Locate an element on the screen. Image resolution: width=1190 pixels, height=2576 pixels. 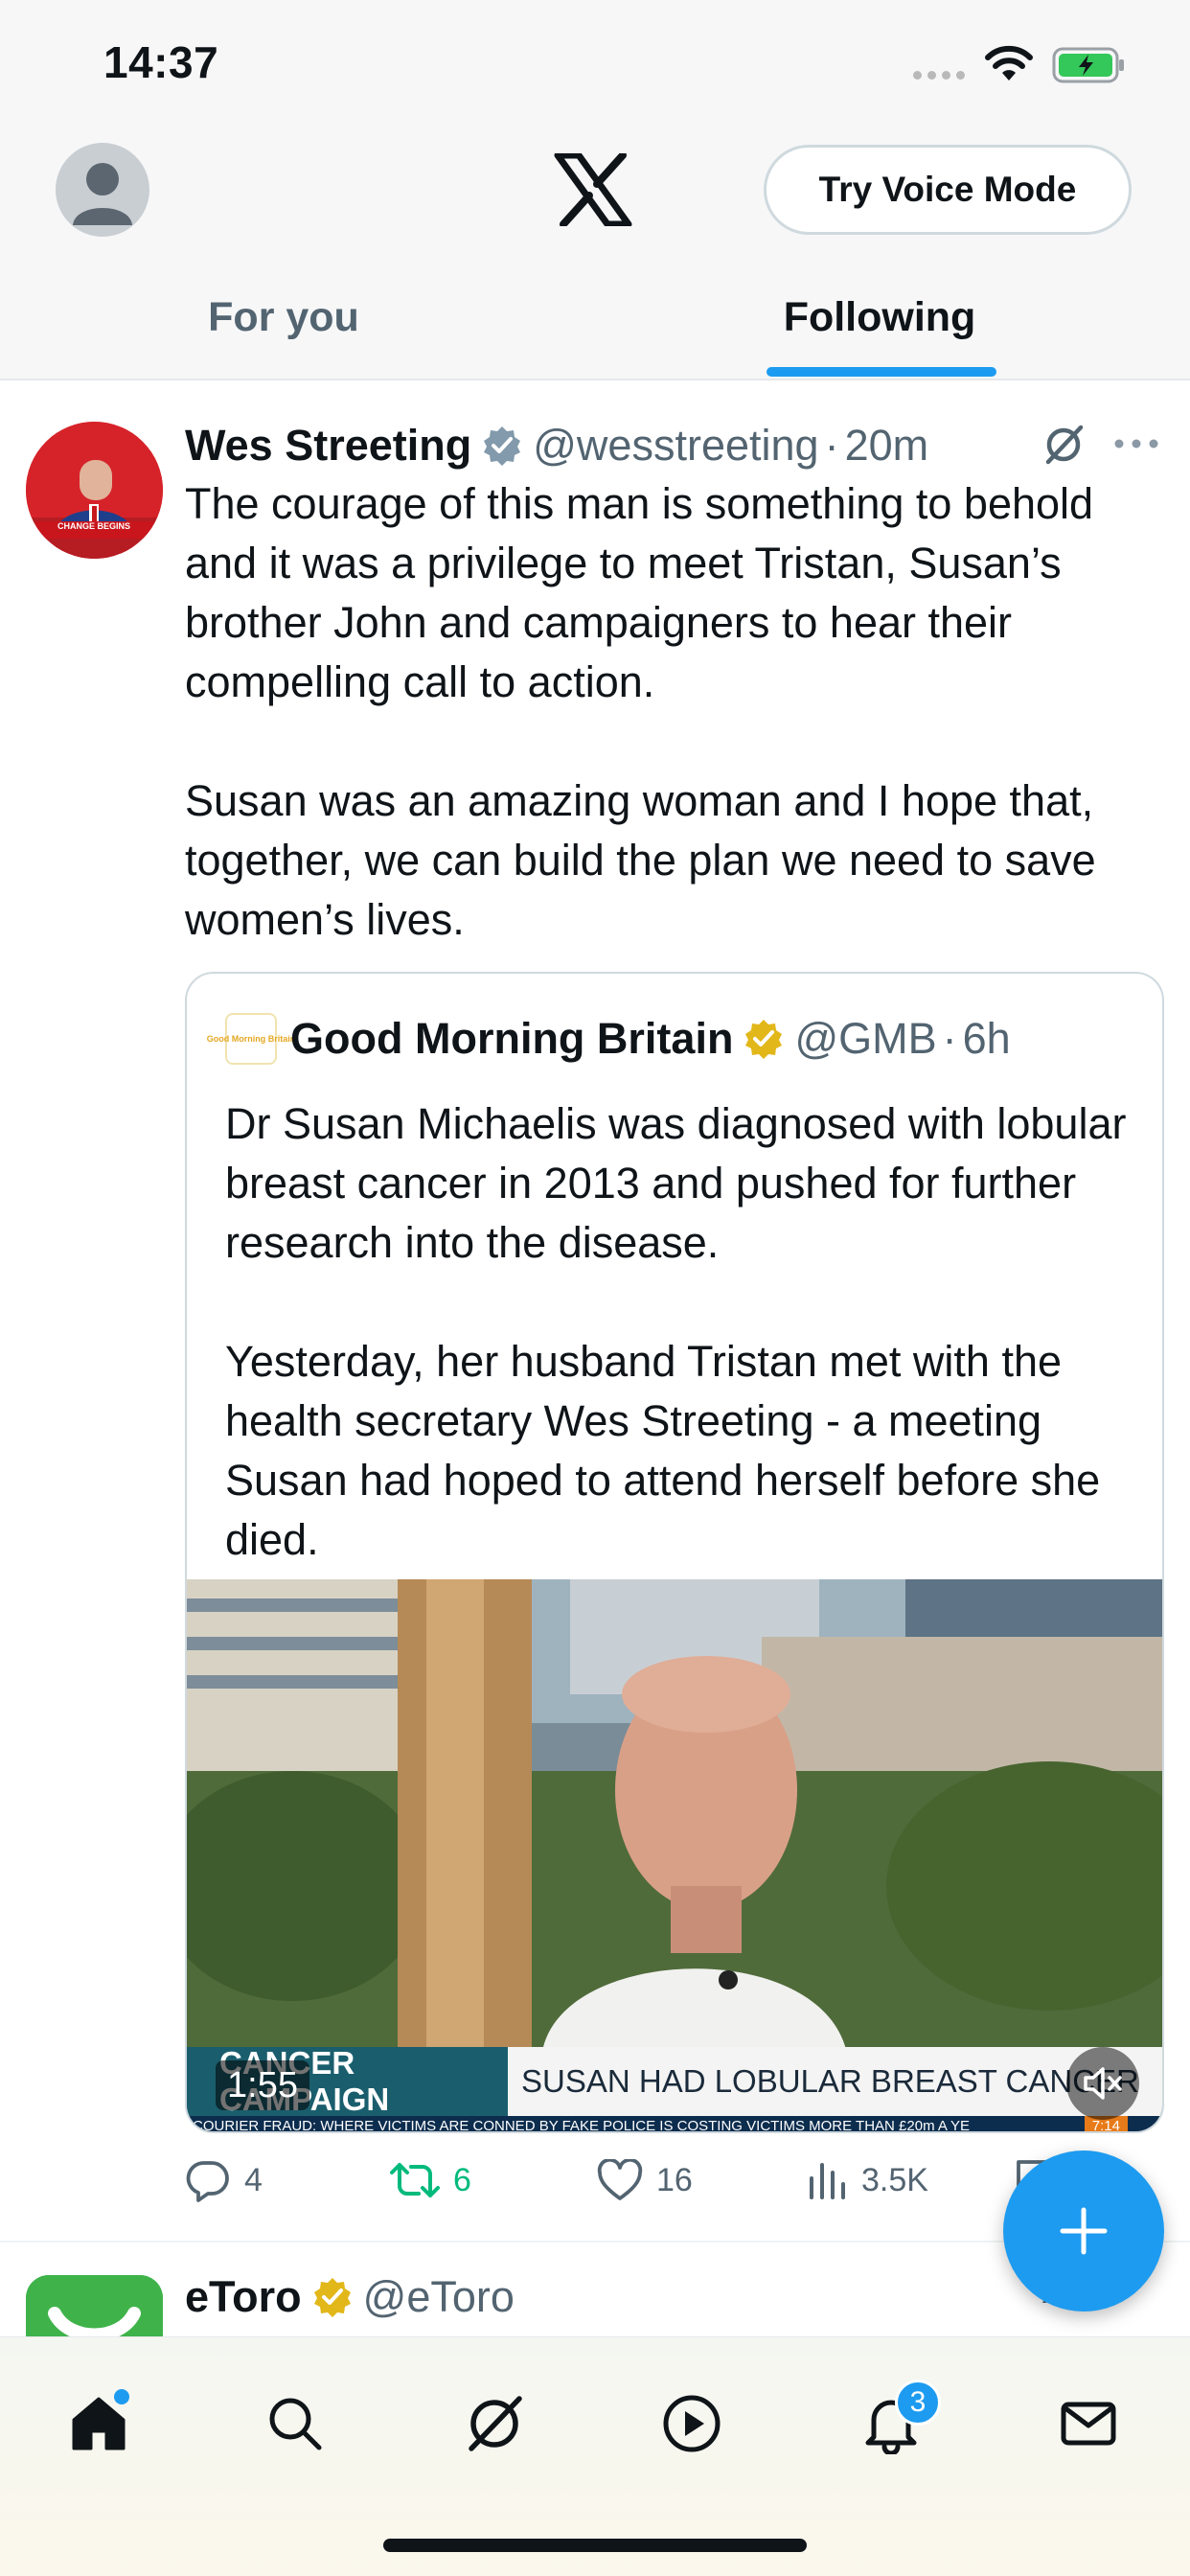
status-time: 14:37 is located at coordinates (161, 62).